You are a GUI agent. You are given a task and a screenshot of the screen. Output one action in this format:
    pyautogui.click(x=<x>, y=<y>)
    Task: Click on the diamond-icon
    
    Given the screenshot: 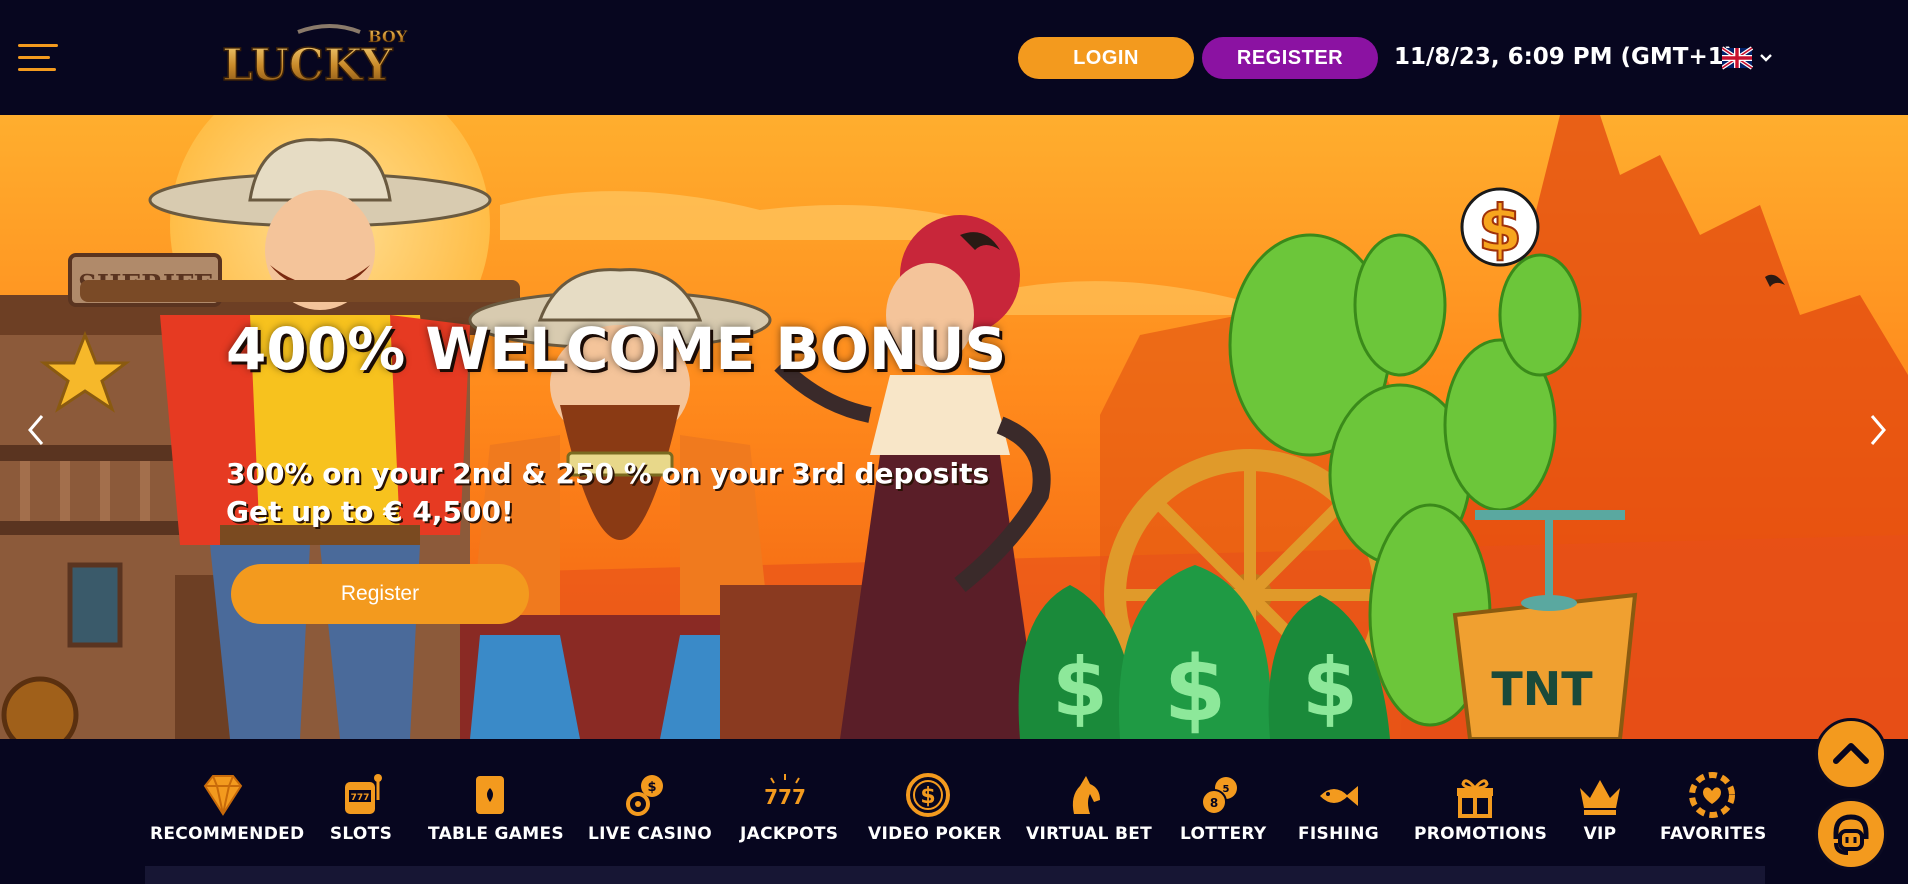 What is the action you would take?
    pyautogui.click(x=223, y=795)
    